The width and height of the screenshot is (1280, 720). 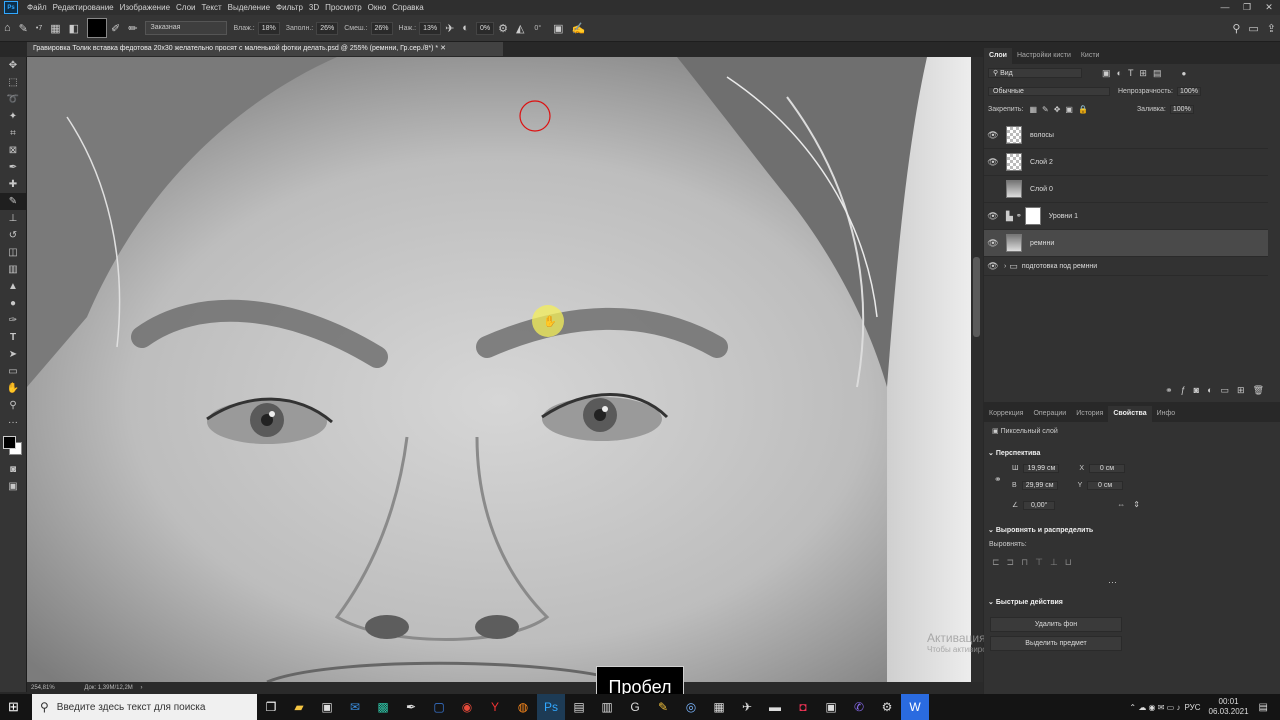 I want to click on yandex-icon: Y, so click(x=495, y=707).